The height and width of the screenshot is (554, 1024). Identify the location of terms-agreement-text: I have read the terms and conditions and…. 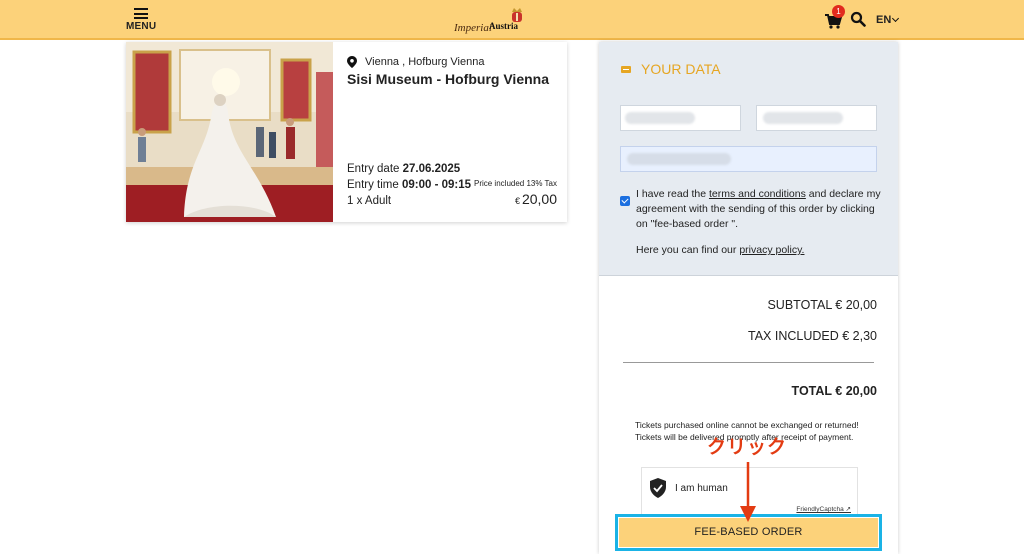
(758, 209).